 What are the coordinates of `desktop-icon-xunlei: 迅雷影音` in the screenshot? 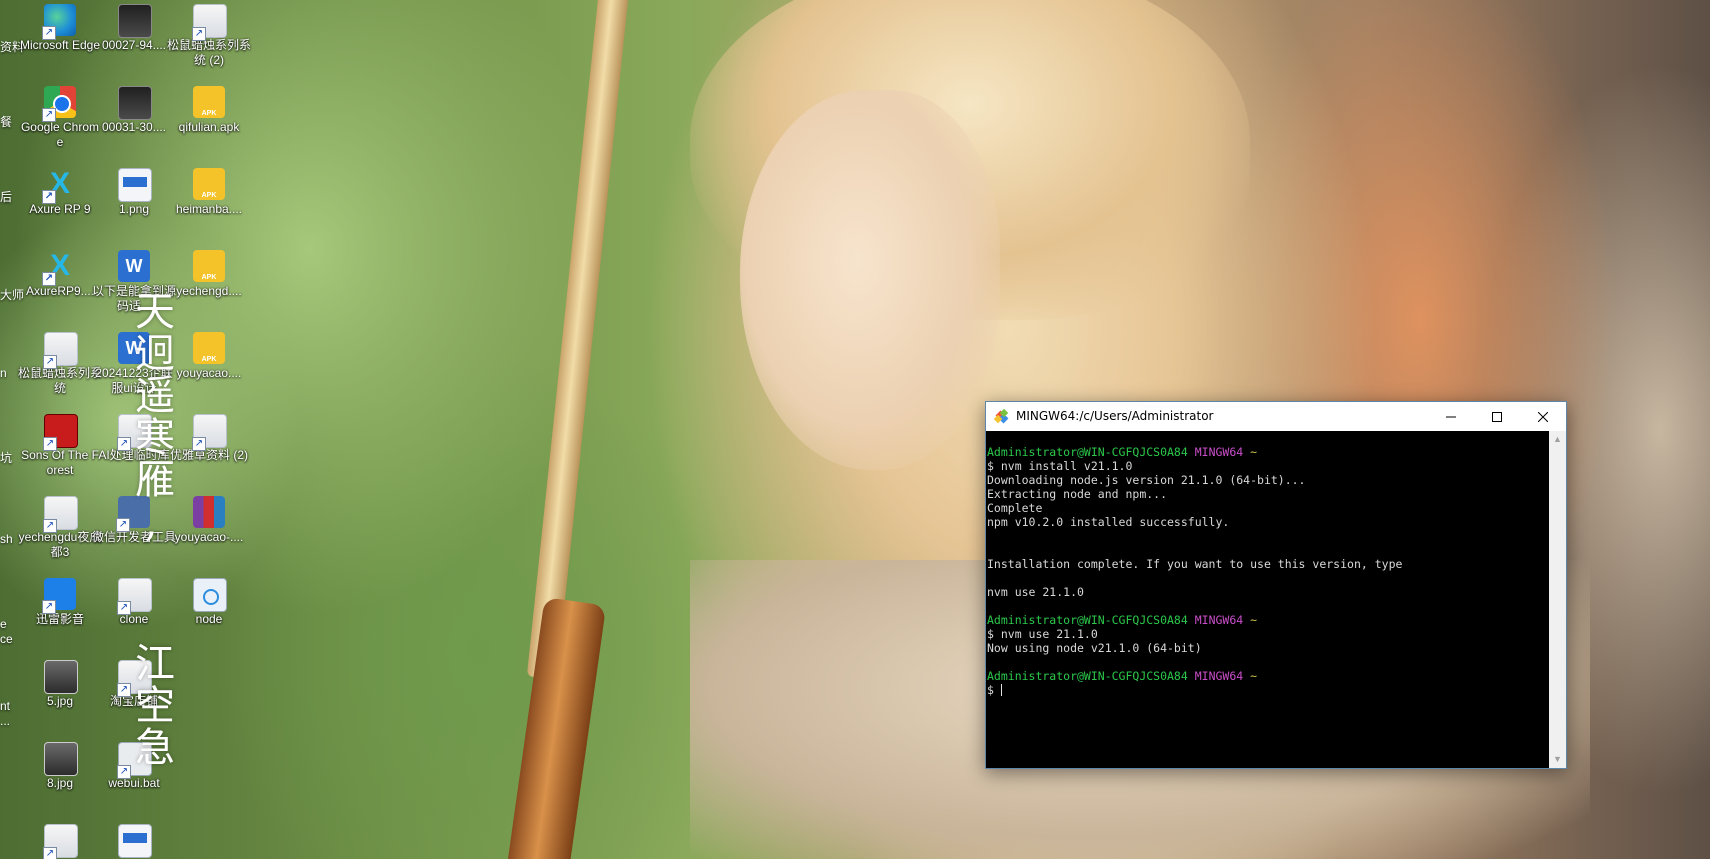 It's located at (60, 611).